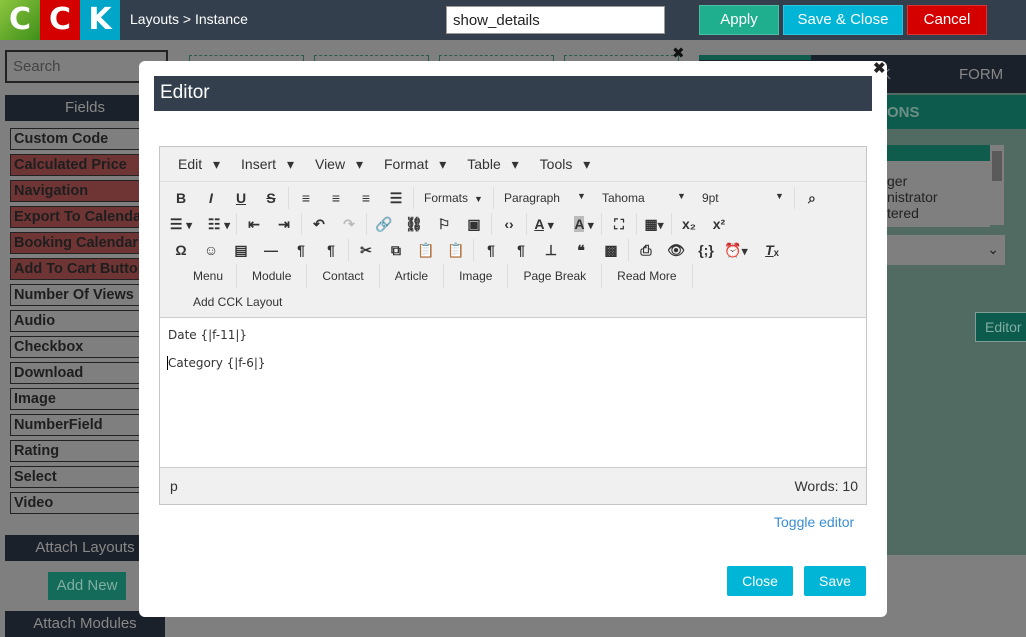 This screenshot has width=1026, height=637. I want to click on content-line: Date {|f-11|}, so click(208, 335).